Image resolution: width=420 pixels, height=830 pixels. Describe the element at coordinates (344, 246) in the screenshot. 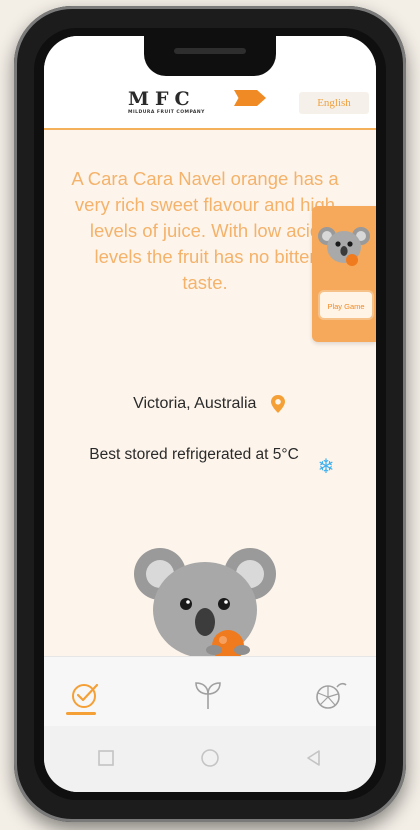

I see `koala-icon` at that location.